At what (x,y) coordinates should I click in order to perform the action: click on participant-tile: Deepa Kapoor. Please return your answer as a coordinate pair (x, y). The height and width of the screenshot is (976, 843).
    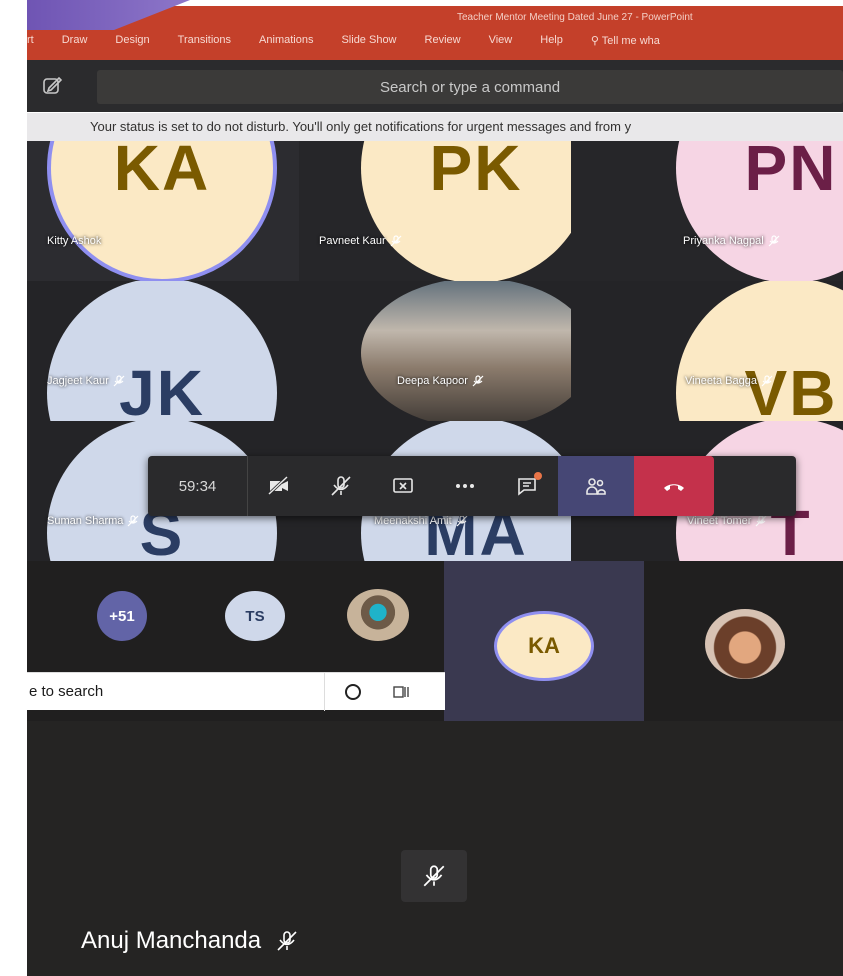
    Looking at the image, I should click on (435, 351).